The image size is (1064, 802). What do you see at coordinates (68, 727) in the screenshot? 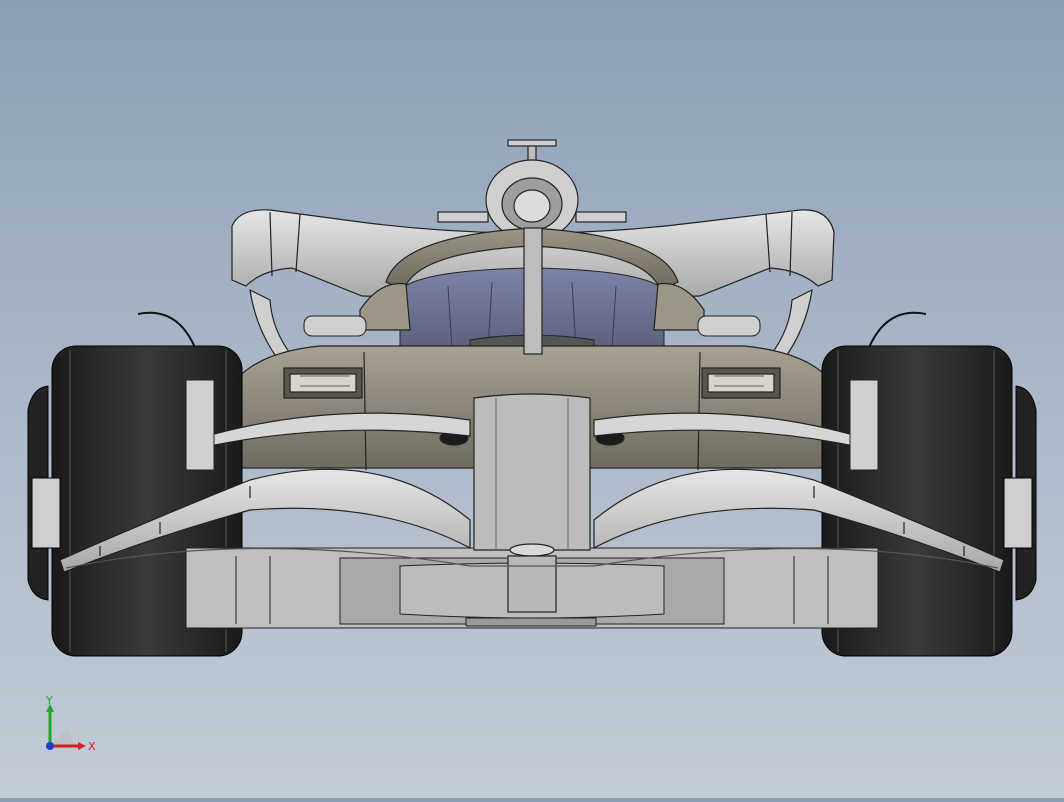
I see `coordinate-triad: Y X` at bounding box center [68, 727].